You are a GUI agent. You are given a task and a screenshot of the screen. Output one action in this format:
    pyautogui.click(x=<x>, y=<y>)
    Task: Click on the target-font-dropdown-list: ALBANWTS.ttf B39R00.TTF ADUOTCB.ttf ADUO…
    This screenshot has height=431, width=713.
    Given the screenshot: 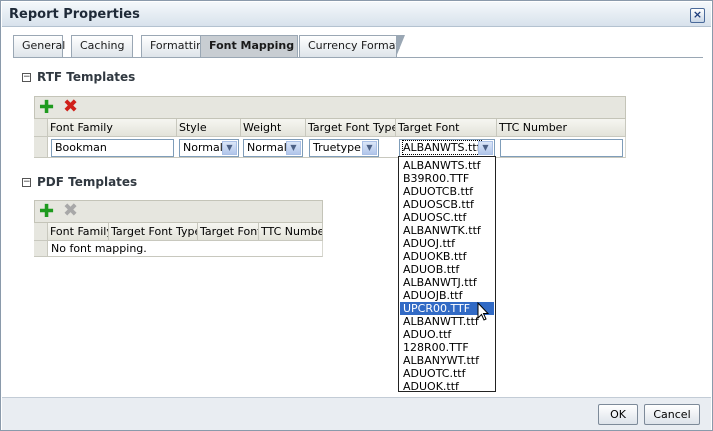 What is the action you would take?
    pyautogui.click(x=447, y=274)
    